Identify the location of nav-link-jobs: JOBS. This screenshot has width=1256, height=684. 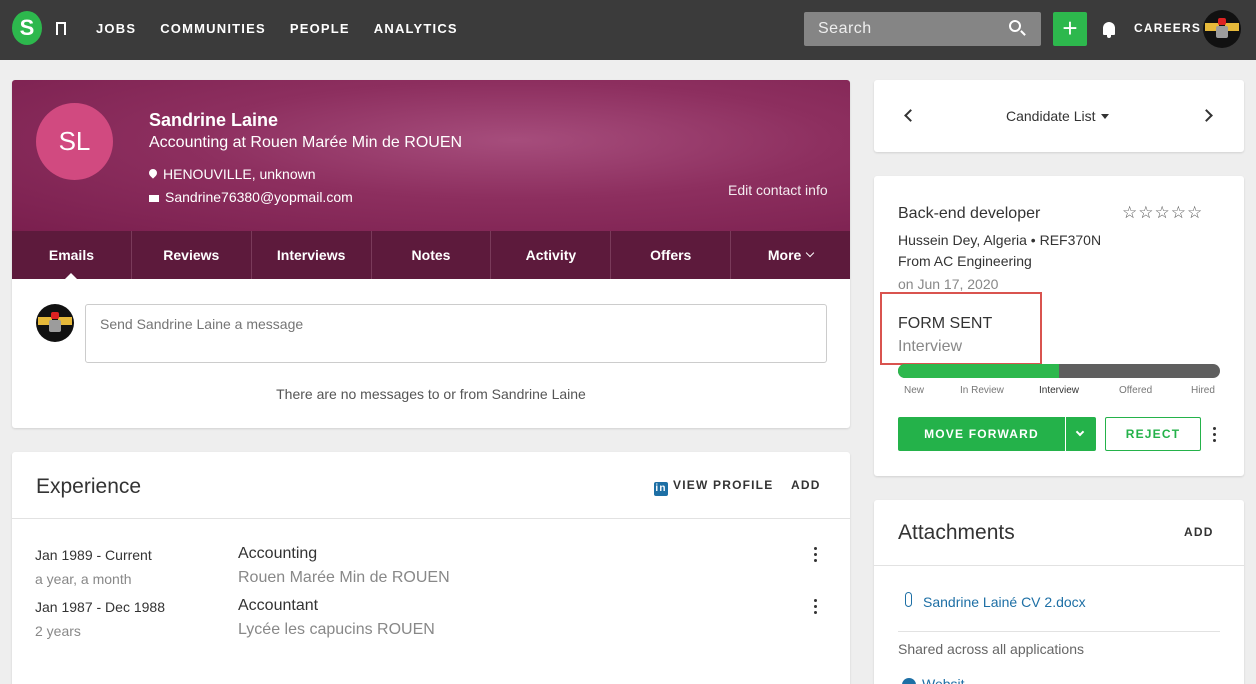
(116, 28).